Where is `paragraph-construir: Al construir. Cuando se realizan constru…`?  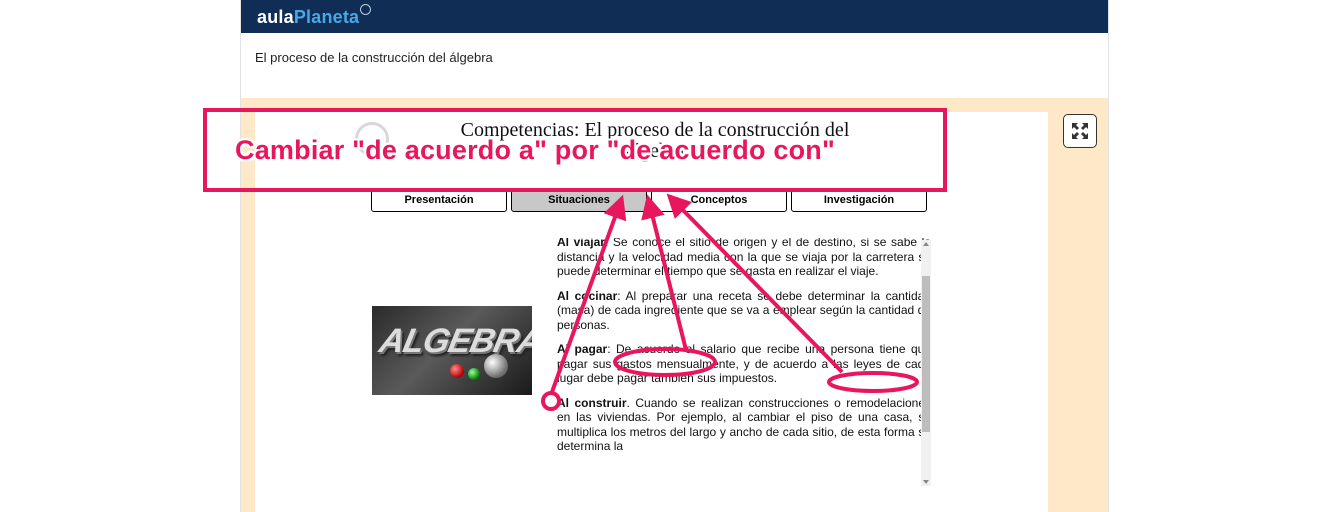
paragraph-construir: Al construir. Cuando se realizan constru… is located at coordinates (744, 424).